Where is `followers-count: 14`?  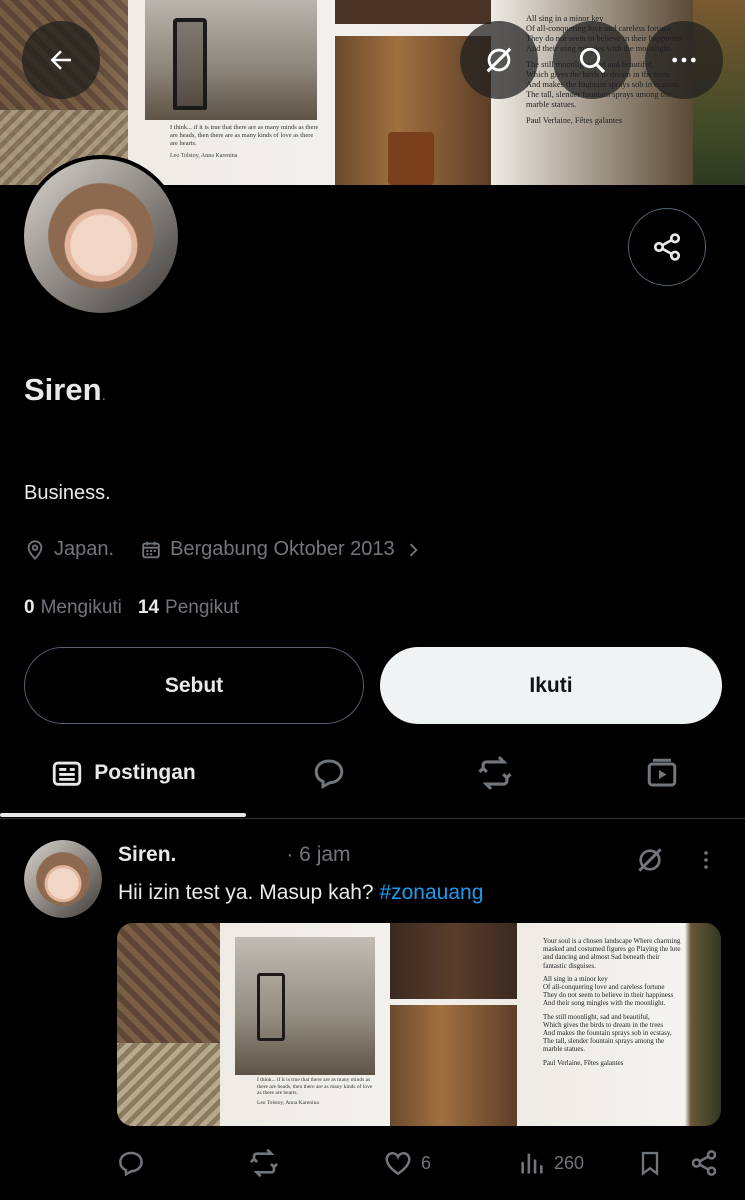 followers-count: 14 is located at coordinates (148, 607).